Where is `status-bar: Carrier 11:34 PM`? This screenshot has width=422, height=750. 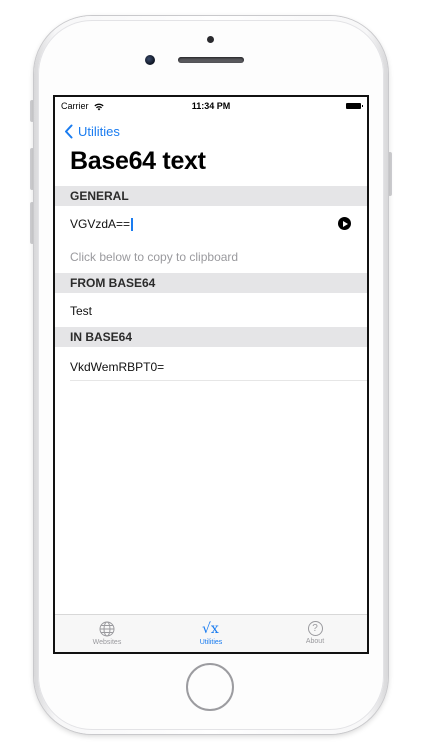
status-bar: Carrier 11:34 PM is located at coordinates (211, 107).